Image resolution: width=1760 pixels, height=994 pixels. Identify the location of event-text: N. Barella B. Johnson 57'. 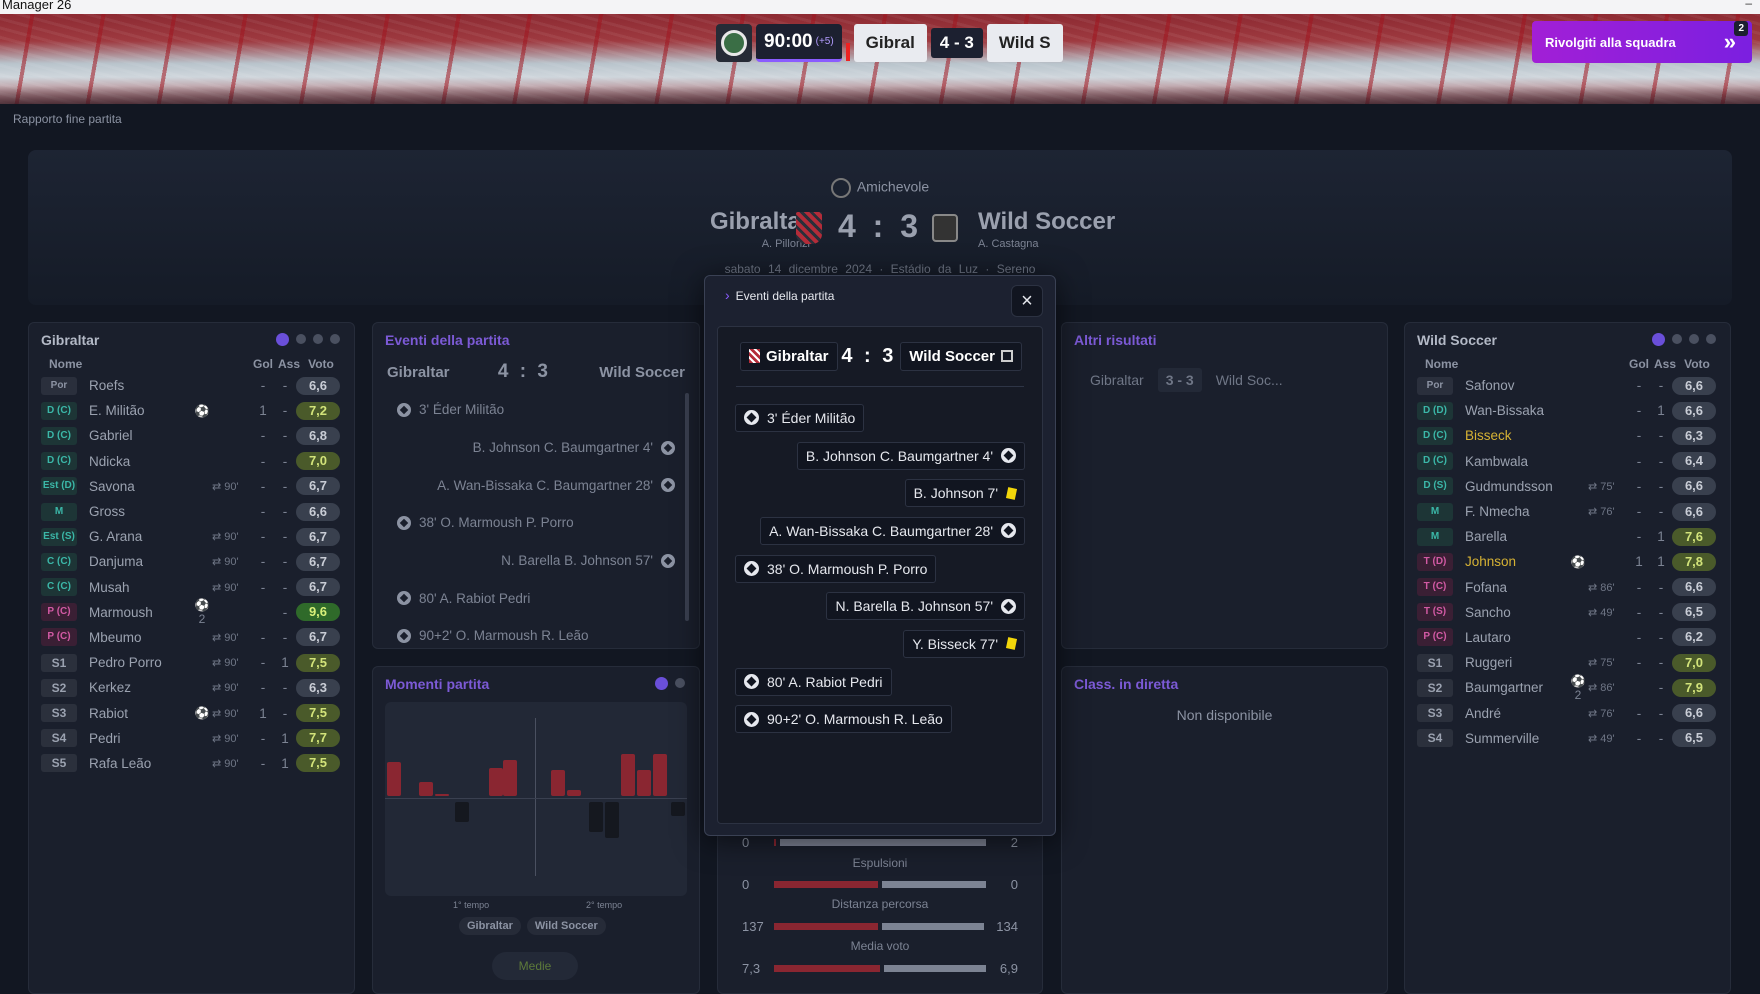
(914, 606).